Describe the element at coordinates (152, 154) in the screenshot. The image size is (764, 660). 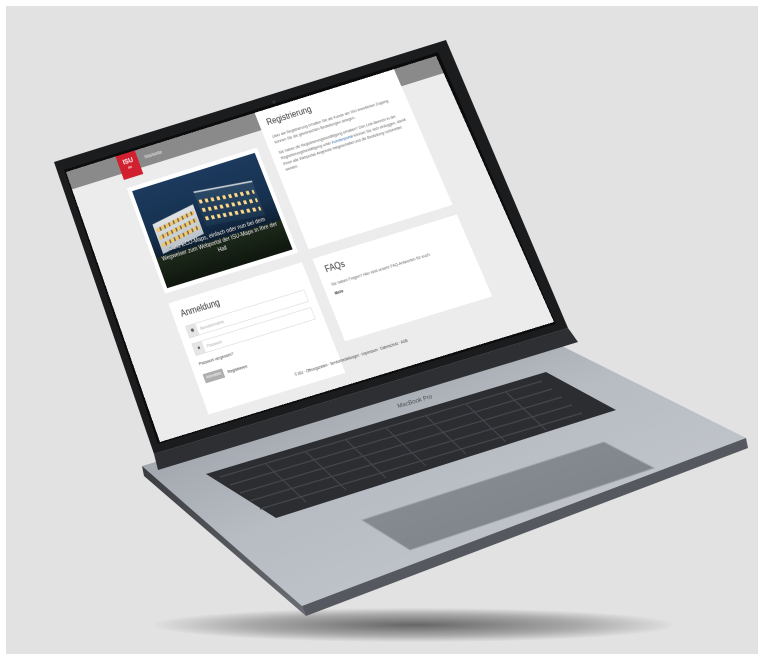
I see `nav-link-home: Startseite` at that location.